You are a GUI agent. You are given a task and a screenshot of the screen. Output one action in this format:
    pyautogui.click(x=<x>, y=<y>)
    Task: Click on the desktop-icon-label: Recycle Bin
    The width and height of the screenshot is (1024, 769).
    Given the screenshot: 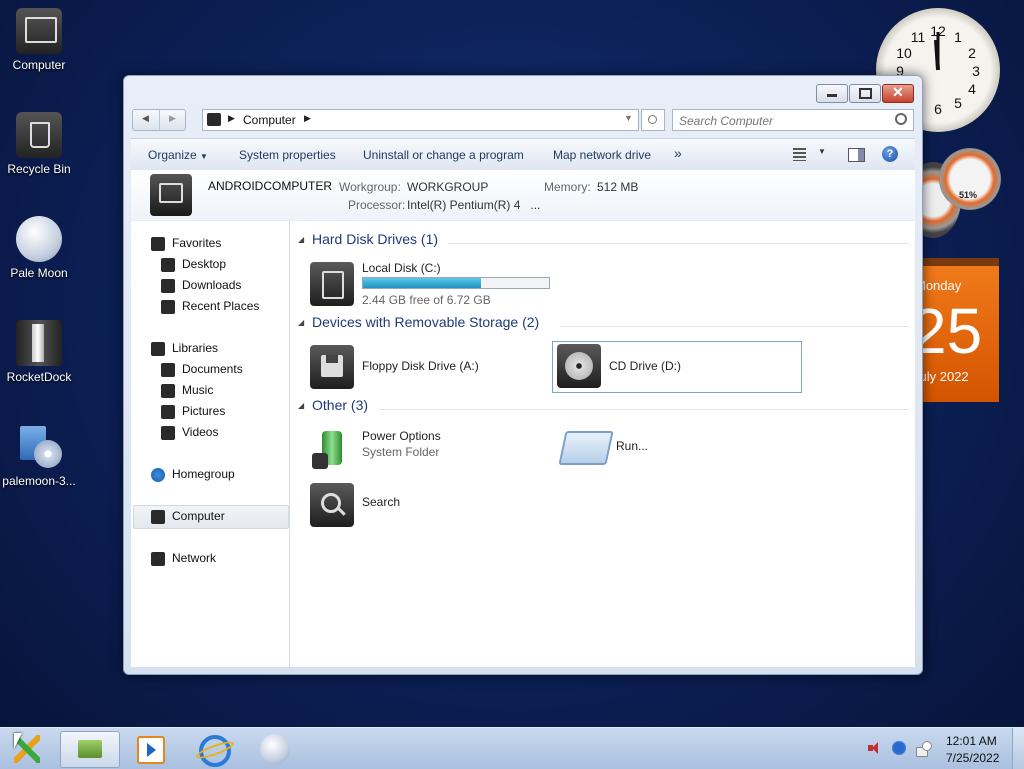 What is the action you would take?
    pyautogui.click(x=39, y=169)
    